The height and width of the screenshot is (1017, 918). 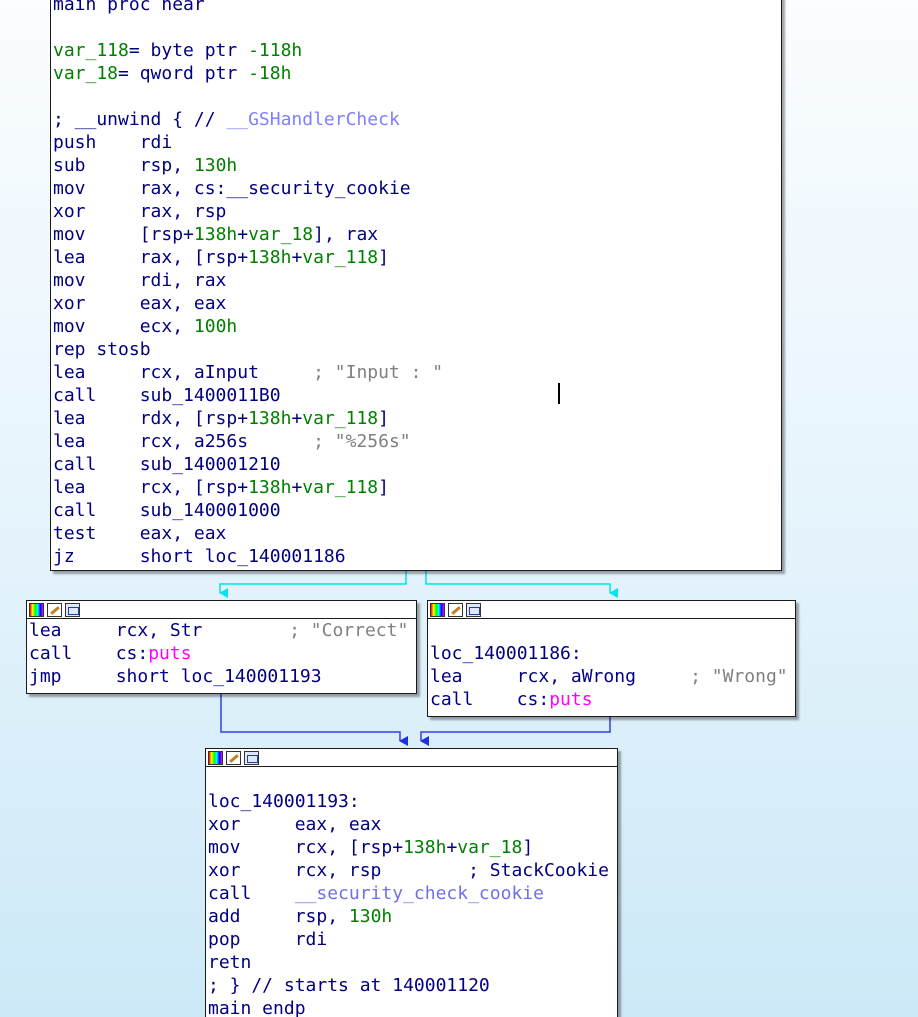 I want to click on code-line: add rsp, 130h, so click(x=411, y=916).